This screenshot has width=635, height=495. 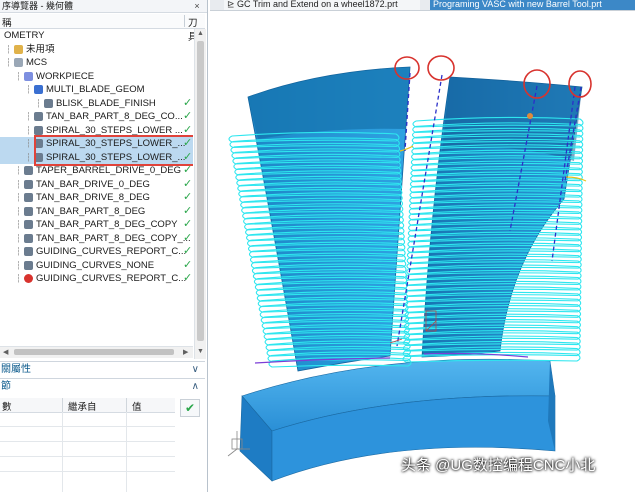 I want to click on chevron-up-icon: ∧, so click(x=195, y=386).